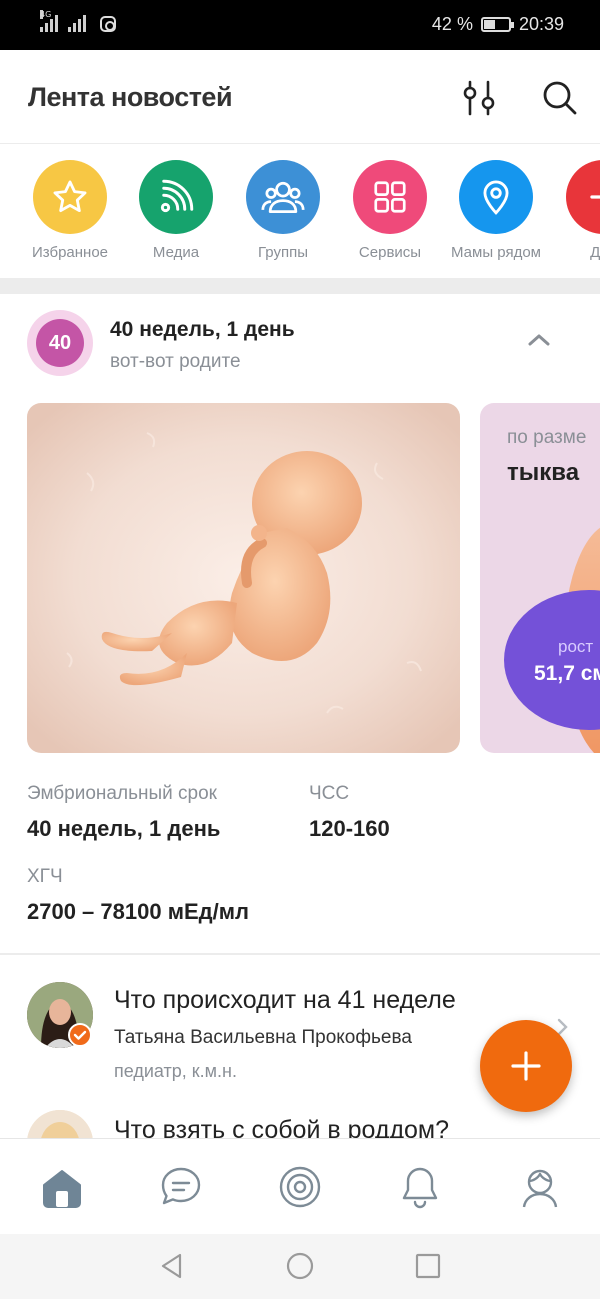  Describe the element at coordinates (496, 252) in the screenshot. I see `shortcut-label: Мамы рядом` at that location.